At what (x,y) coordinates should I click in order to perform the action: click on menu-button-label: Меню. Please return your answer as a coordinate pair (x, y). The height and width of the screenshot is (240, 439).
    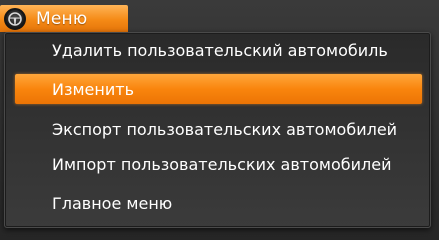
    Looking at the image, I should click on (62, 18).